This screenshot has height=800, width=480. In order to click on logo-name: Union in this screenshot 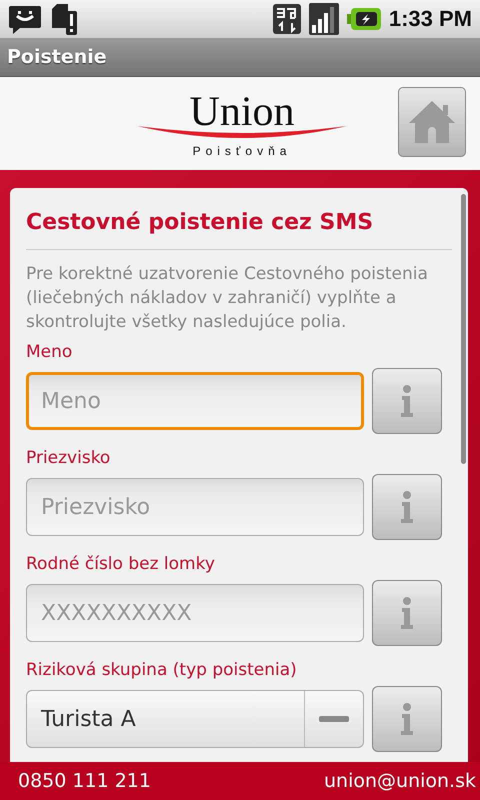, I will do `click(242, 112)`.